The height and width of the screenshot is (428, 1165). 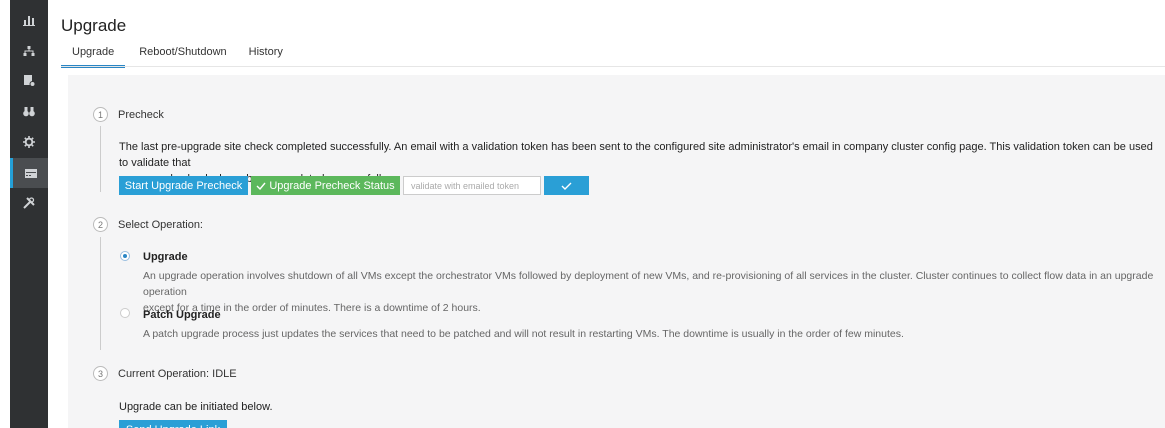 What do you see at coordinates (266, 55) in the screenshot?
I see `tab-history: History` at bounding box center [266, 55].